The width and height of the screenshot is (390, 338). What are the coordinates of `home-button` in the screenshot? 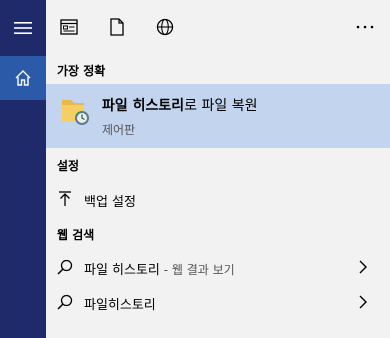 It's located at (23, 78).